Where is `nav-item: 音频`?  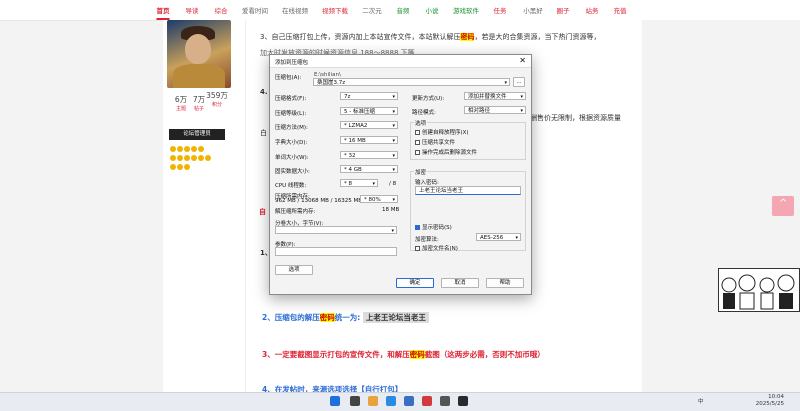
nav-item: 音频 is located at coordinates (403, 10).